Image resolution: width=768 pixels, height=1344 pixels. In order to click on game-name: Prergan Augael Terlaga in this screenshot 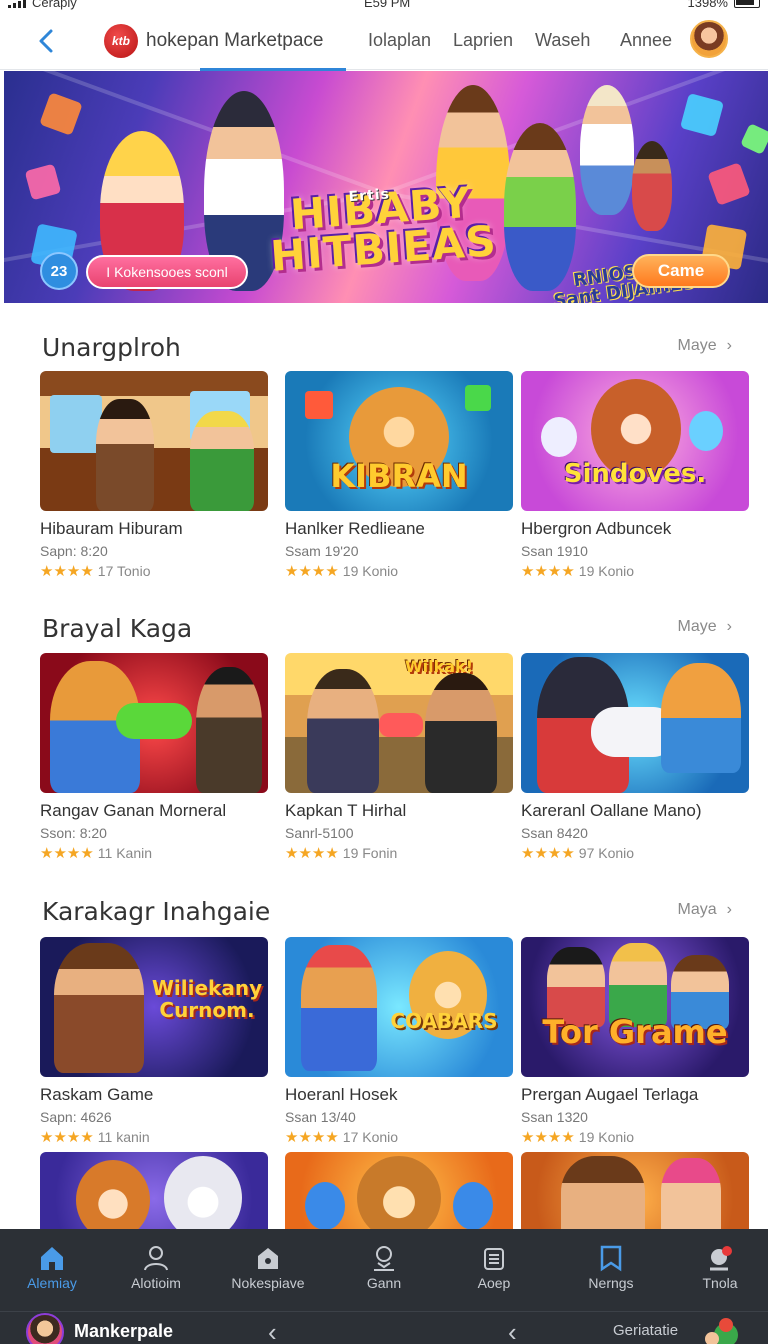, I will do `click(610, 1094)`.